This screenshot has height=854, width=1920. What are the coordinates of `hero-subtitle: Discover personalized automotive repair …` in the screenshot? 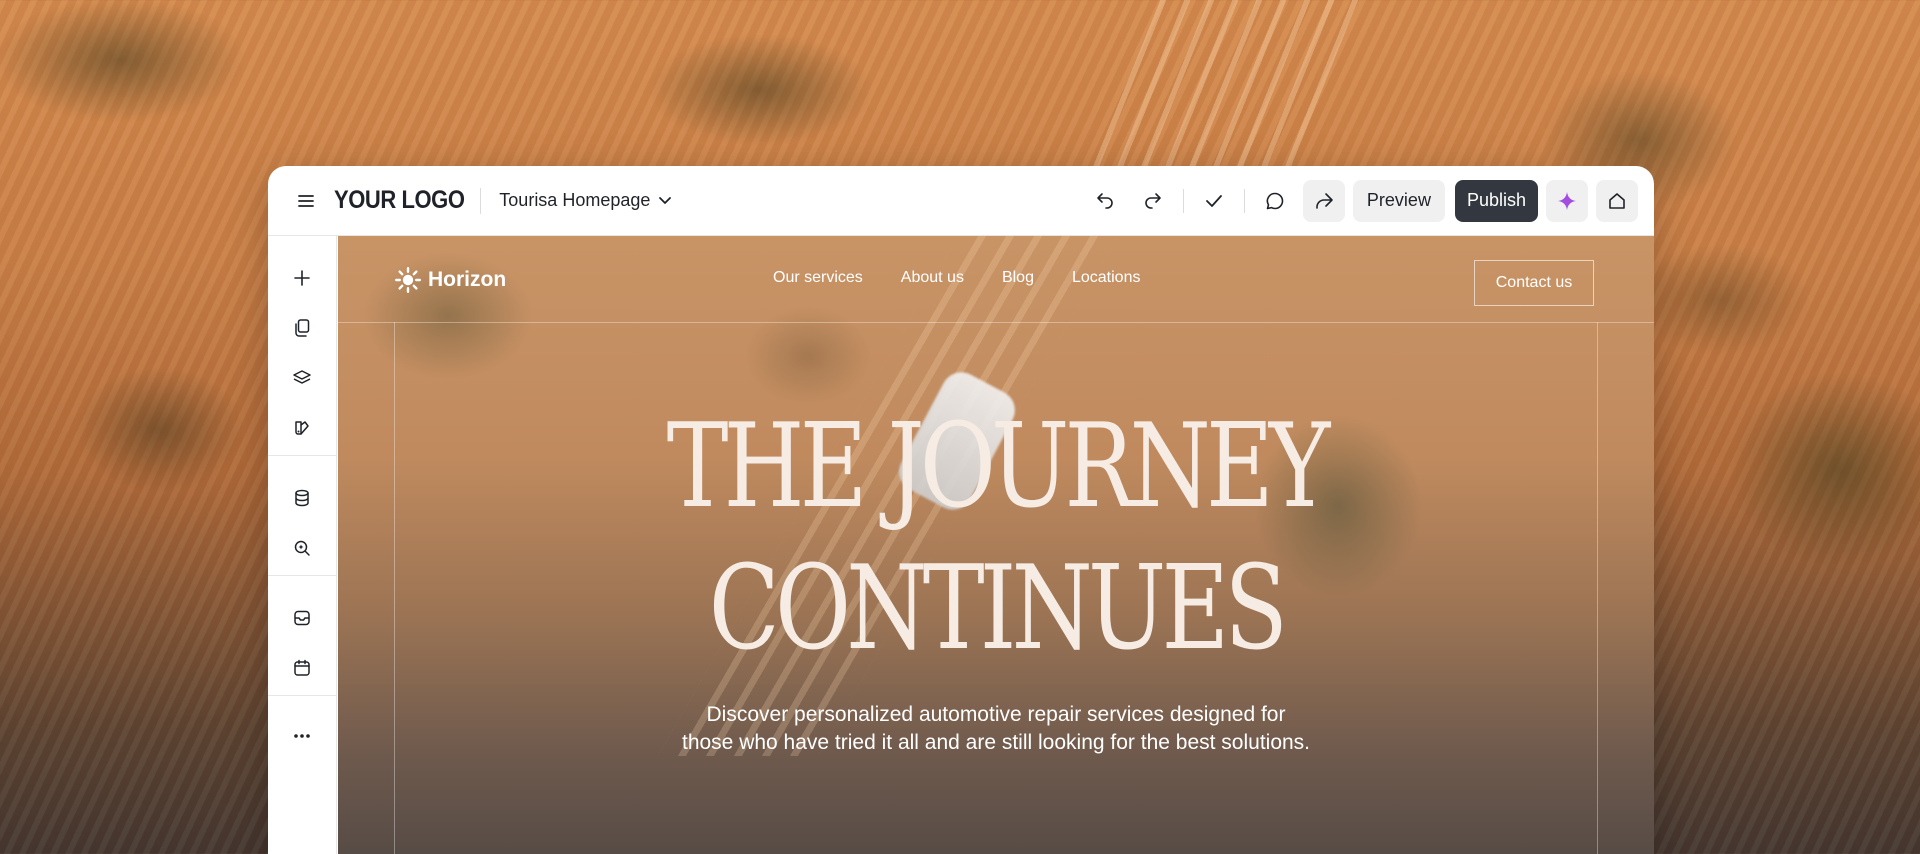 It's located at (996, 729).